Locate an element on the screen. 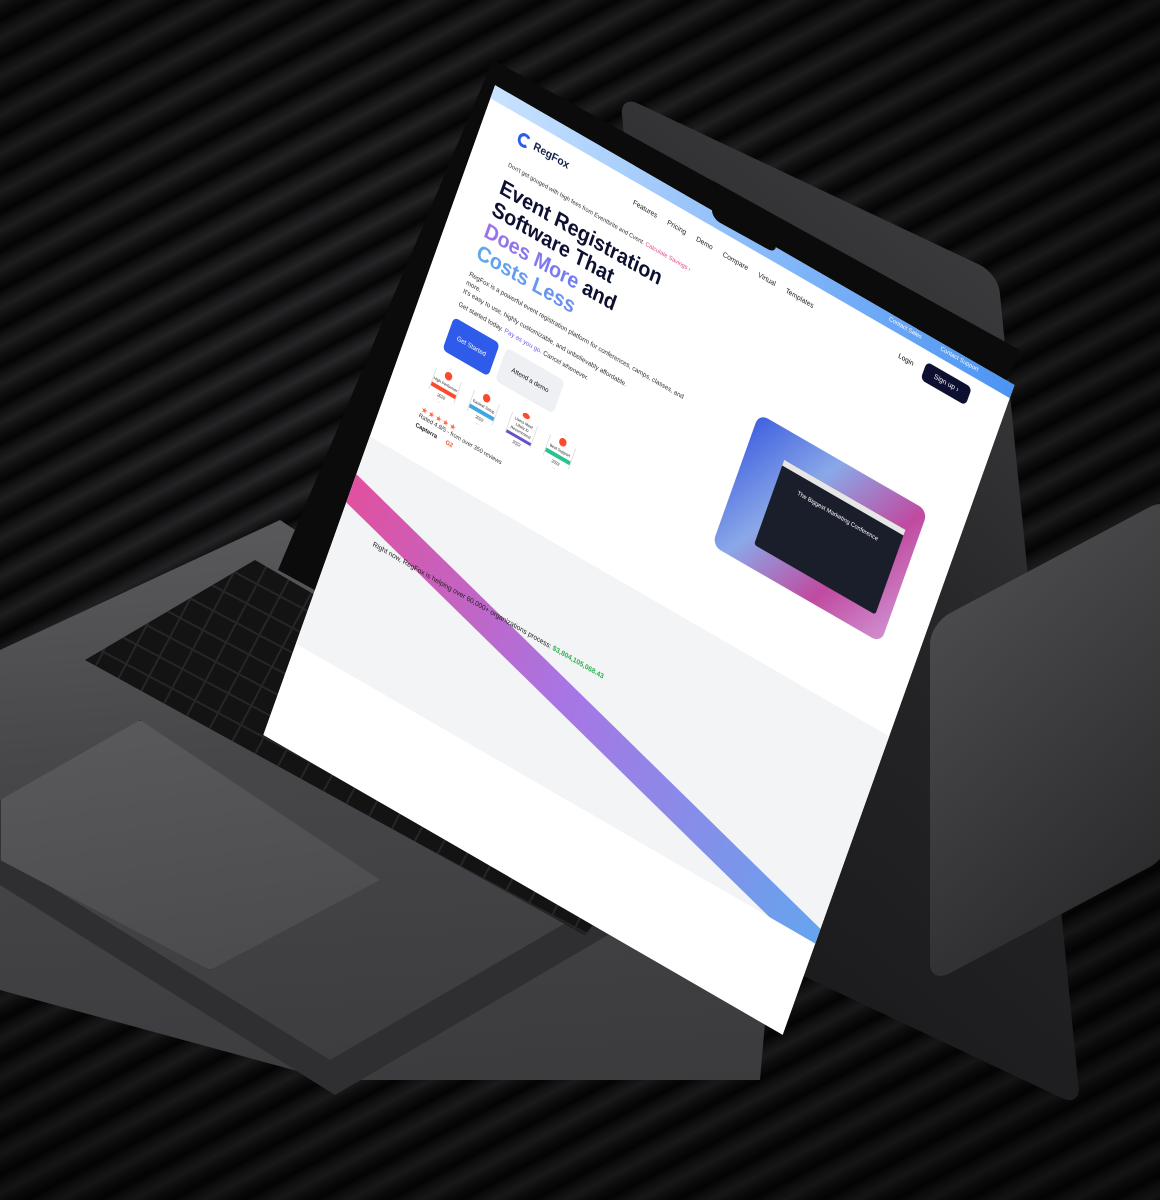 This screenshot has height=1200, width=1160. badge-high-performer: High Performer 2022 is located at coordinates (445, 385).